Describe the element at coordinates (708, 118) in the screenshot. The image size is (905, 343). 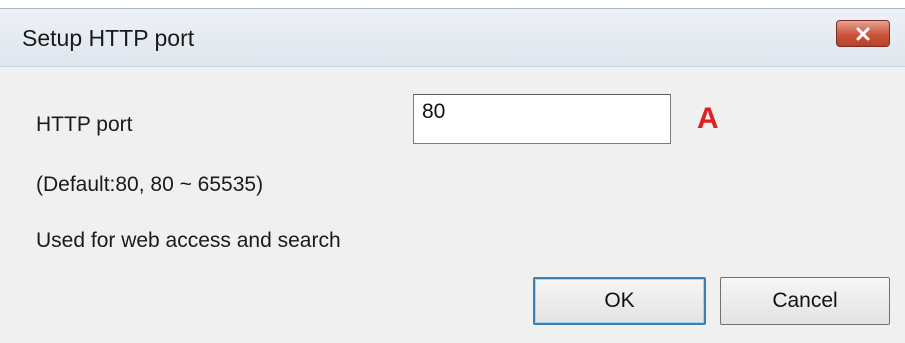
I see `annotation-marker-a: A` at that location.